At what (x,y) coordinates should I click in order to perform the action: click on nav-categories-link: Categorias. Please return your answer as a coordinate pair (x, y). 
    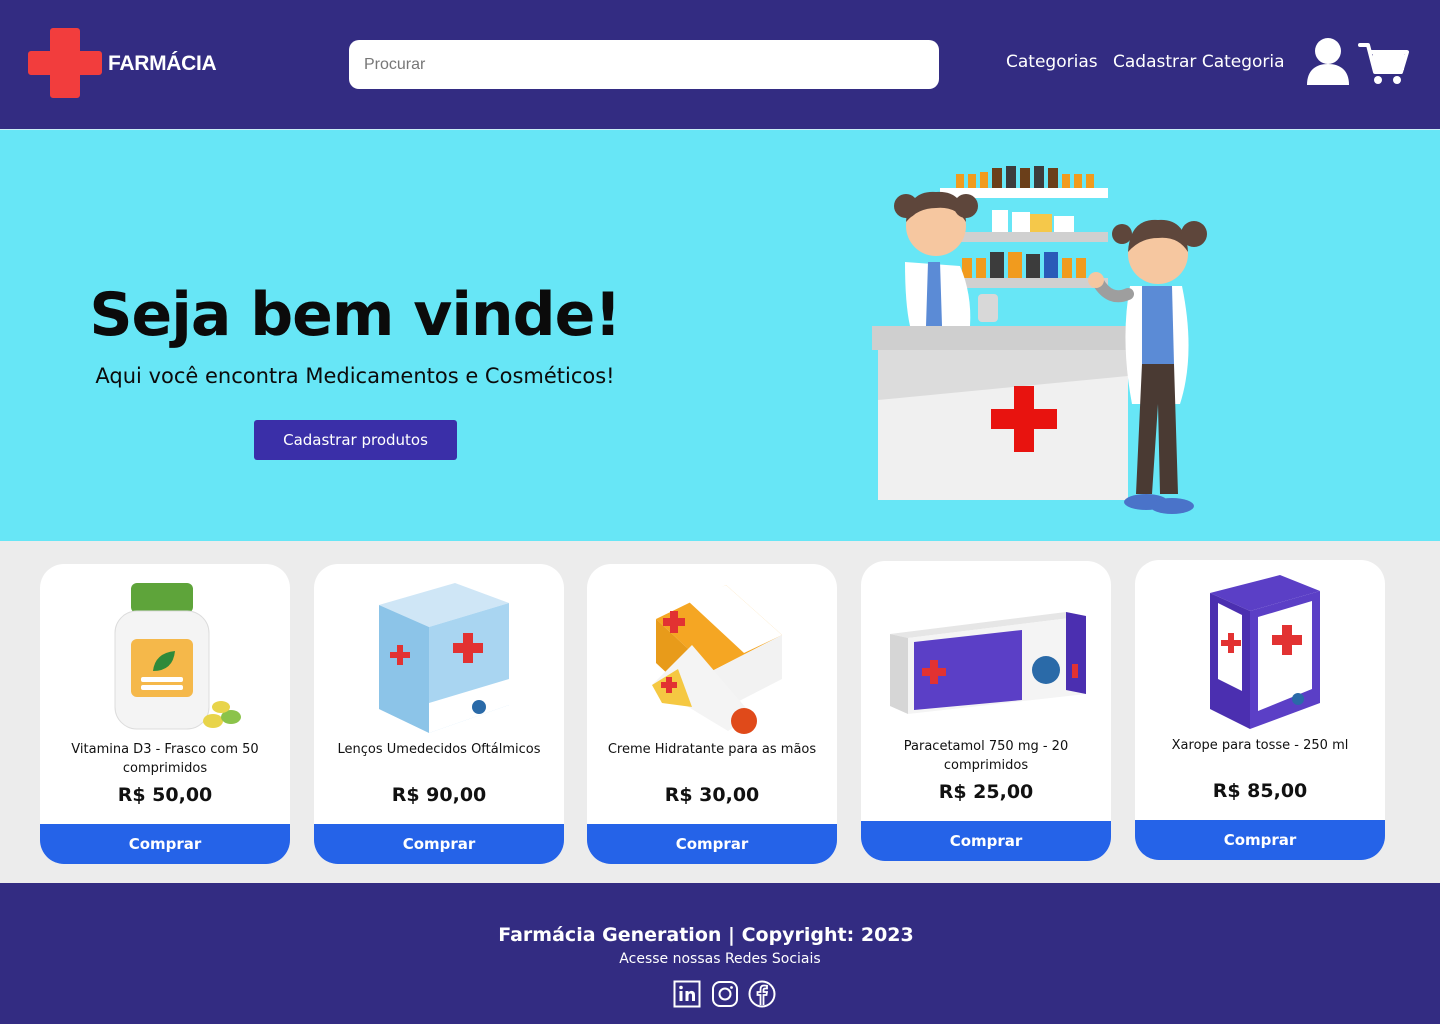
    Looking at the image, I should click on (1052, 62).